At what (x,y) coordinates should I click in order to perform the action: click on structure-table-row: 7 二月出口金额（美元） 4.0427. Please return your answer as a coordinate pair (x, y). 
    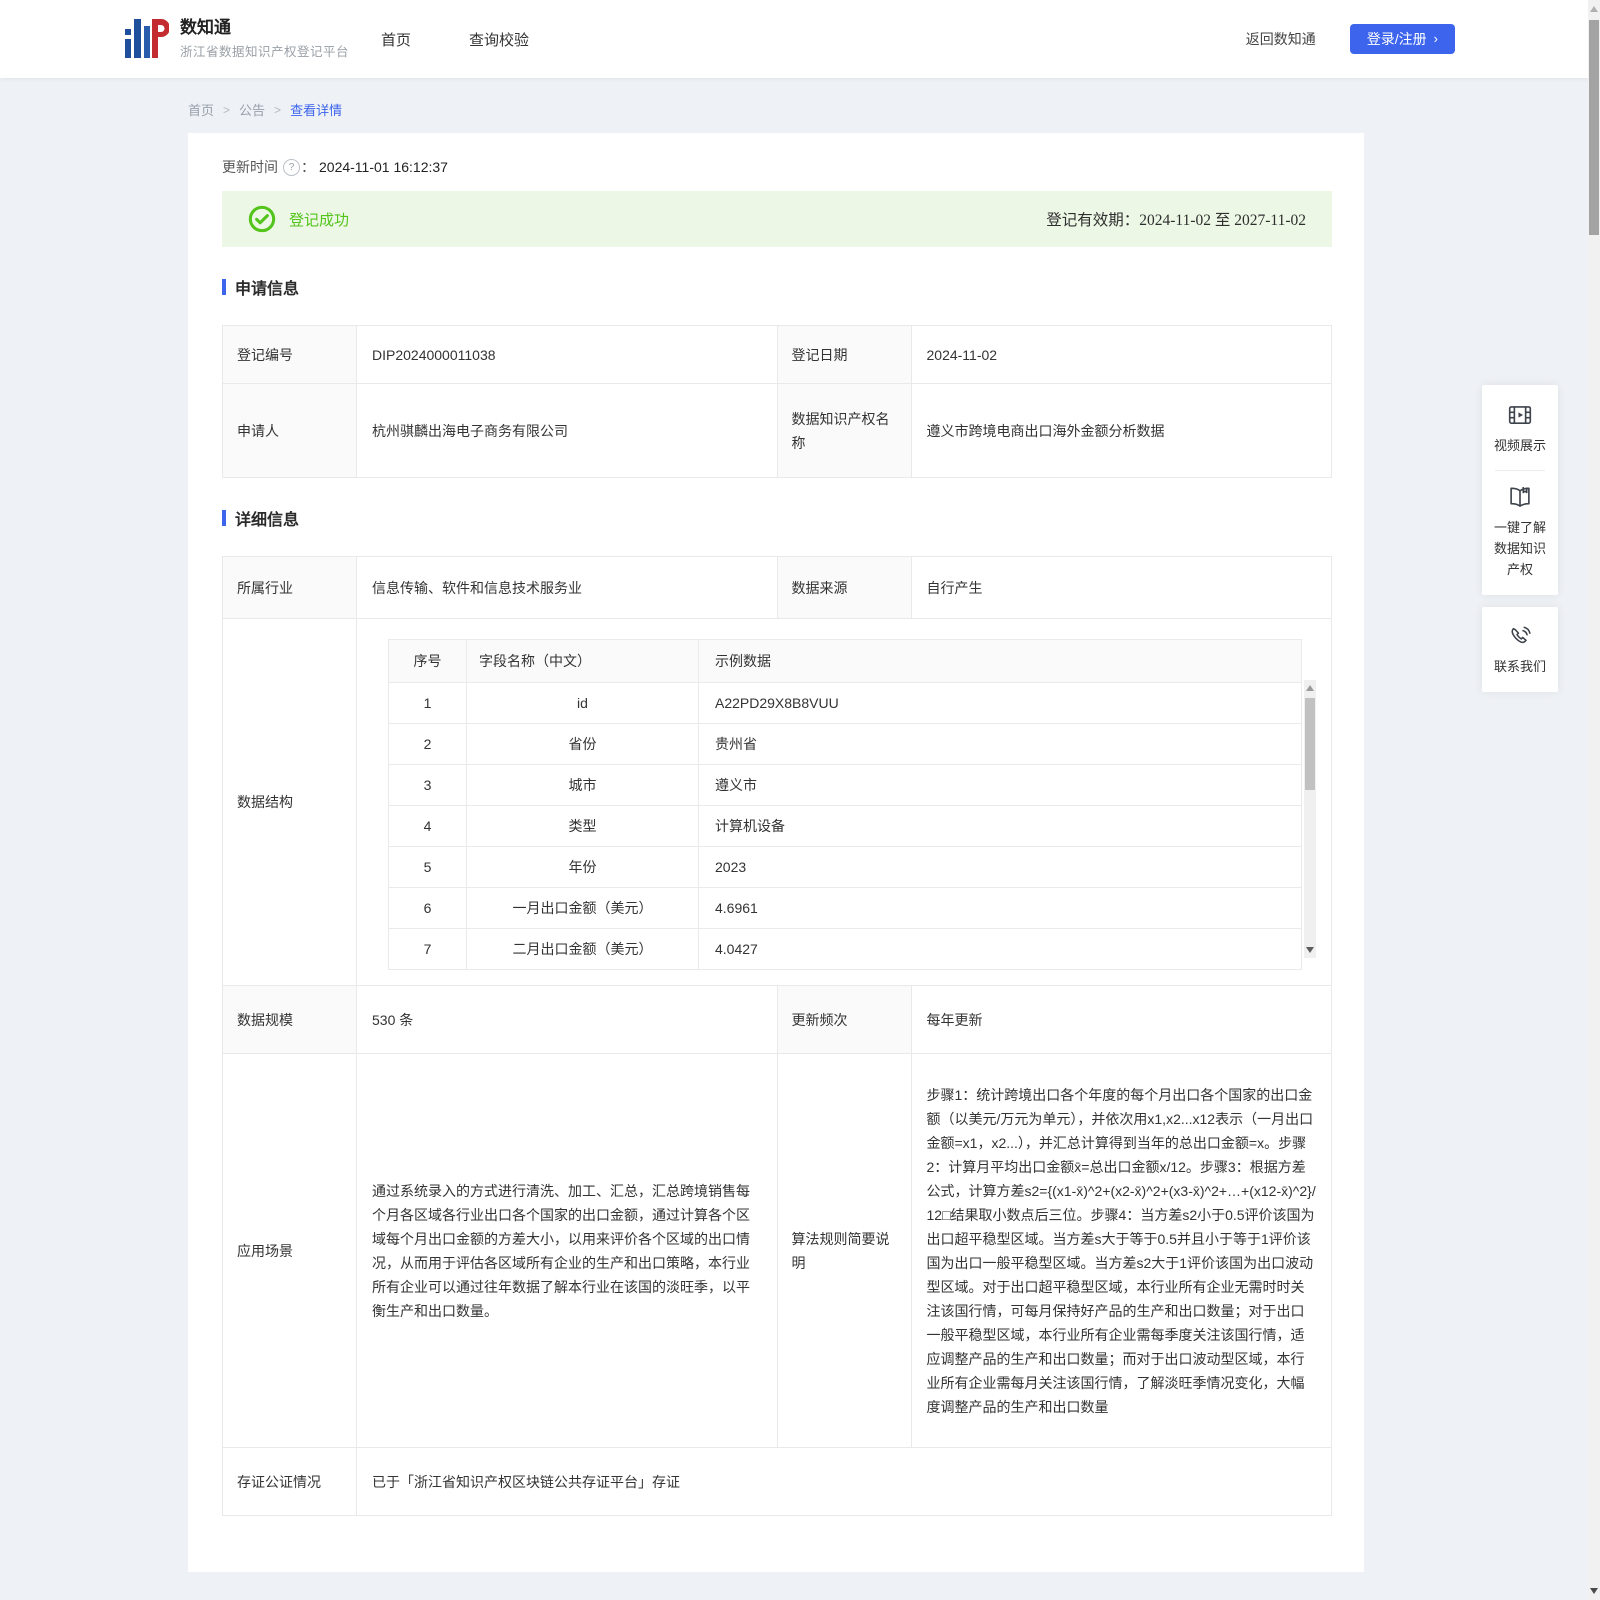
    Looking at the image, I should click on (845, 949).